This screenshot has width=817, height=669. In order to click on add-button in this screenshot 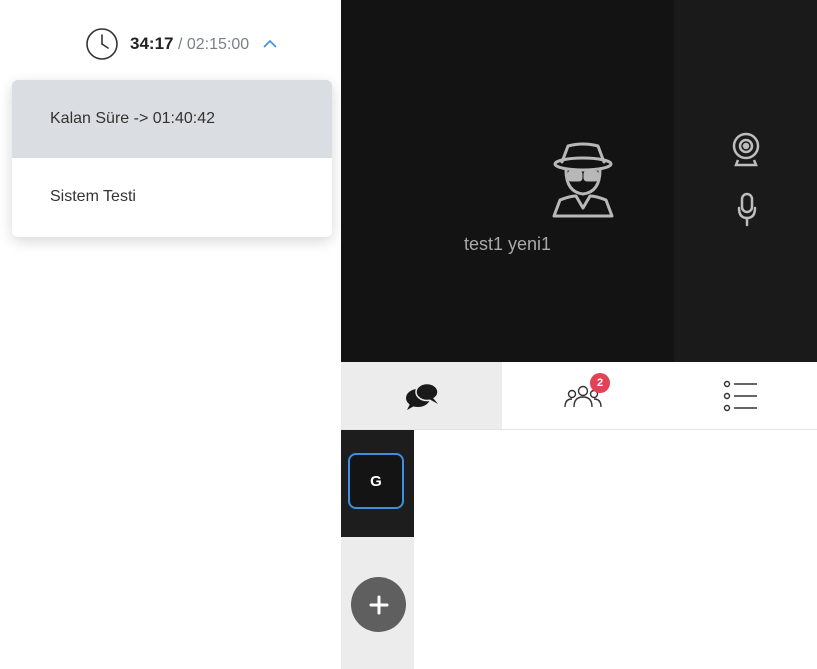, I will do `click(378, 604)`.